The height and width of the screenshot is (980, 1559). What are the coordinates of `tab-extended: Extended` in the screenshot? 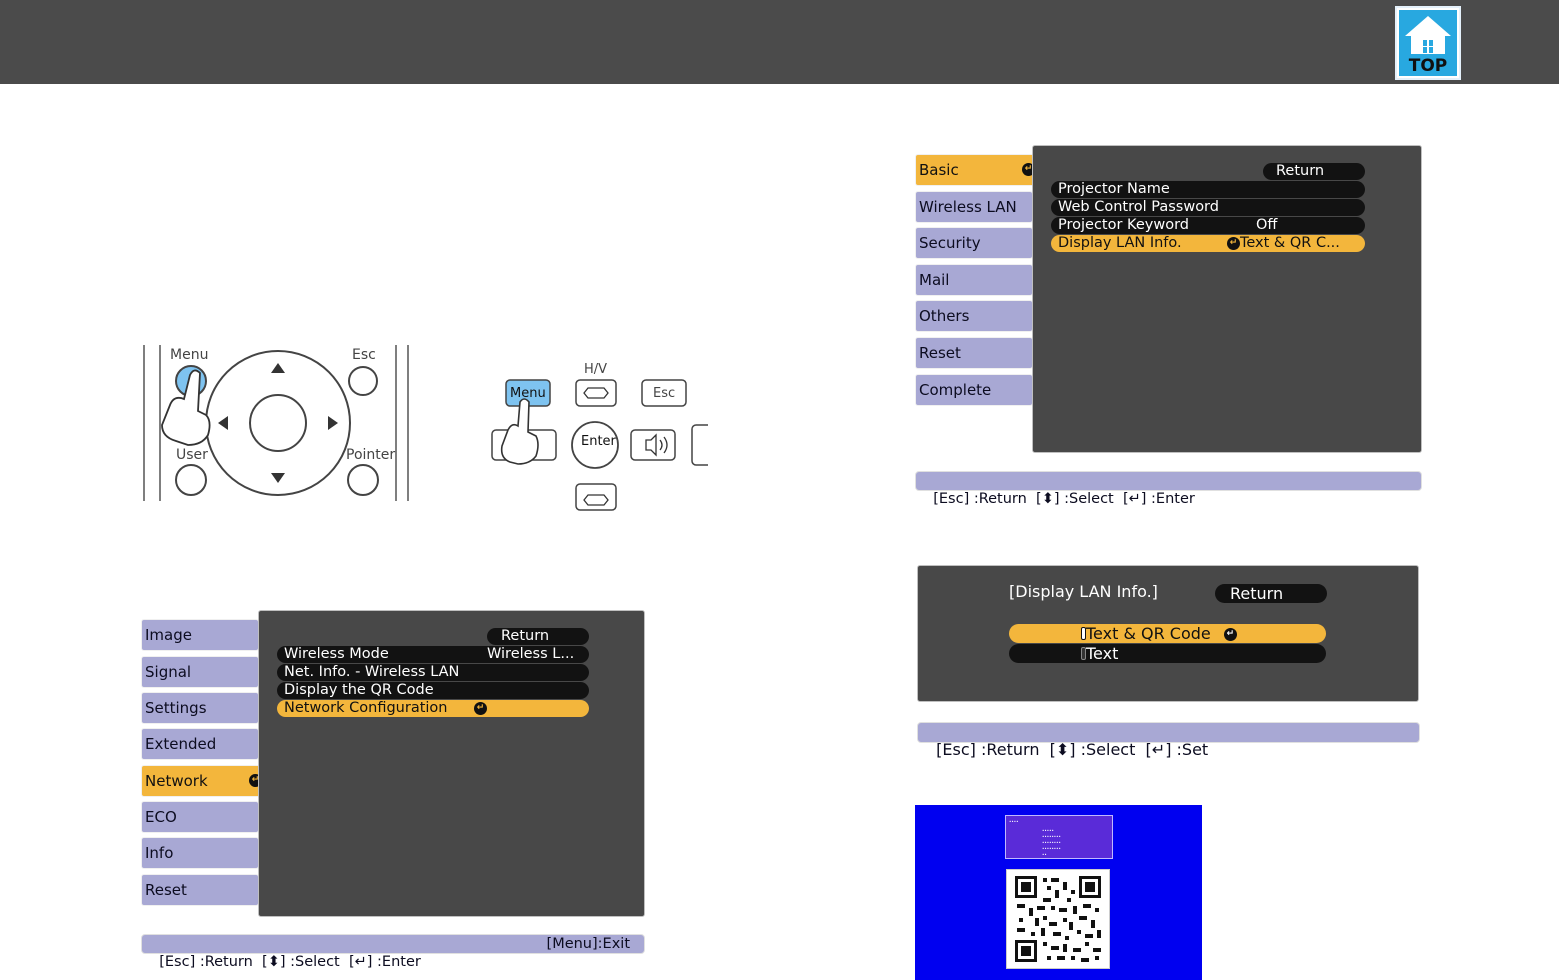 It's located at (200, 744).